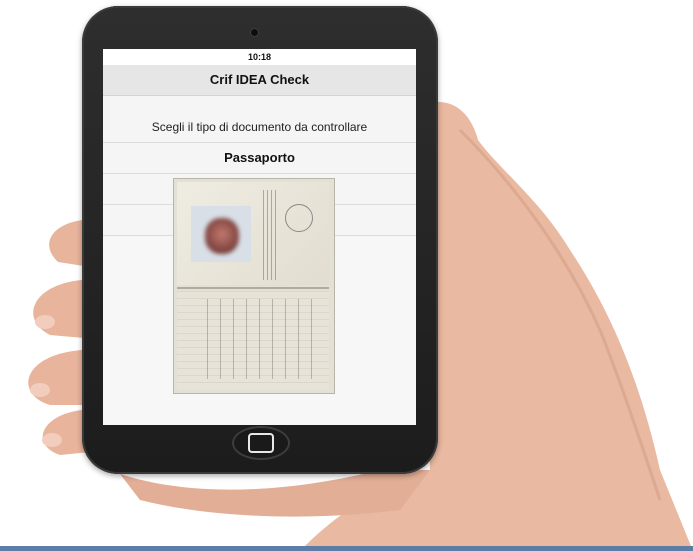  I want to click on home-button-square, so click(261, 443).